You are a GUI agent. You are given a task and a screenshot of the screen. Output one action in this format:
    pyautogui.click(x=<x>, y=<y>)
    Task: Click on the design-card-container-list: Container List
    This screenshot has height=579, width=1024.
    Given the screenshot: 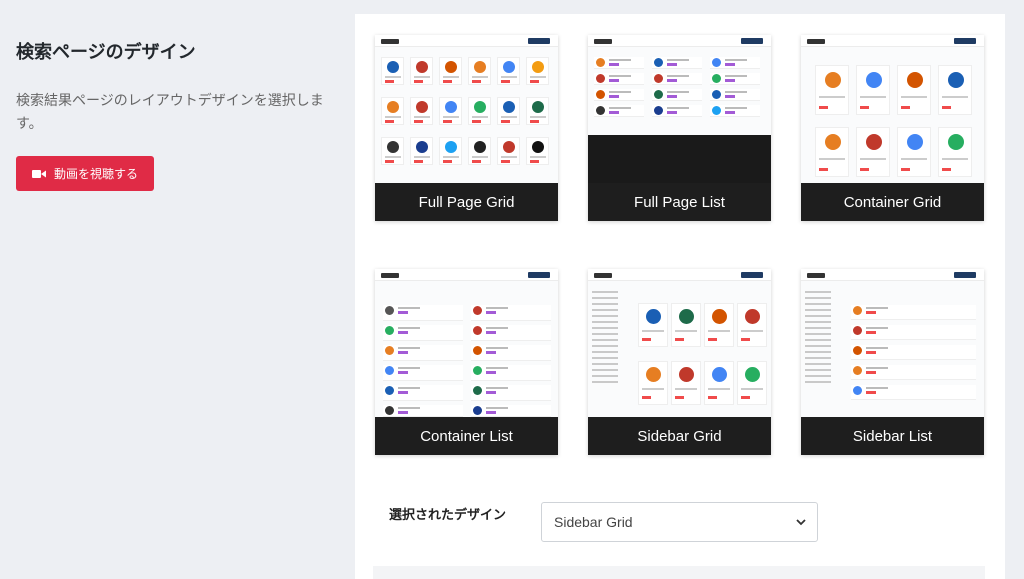 What is the action you would take?
    pyautogui.click(x=466, y=362)
    